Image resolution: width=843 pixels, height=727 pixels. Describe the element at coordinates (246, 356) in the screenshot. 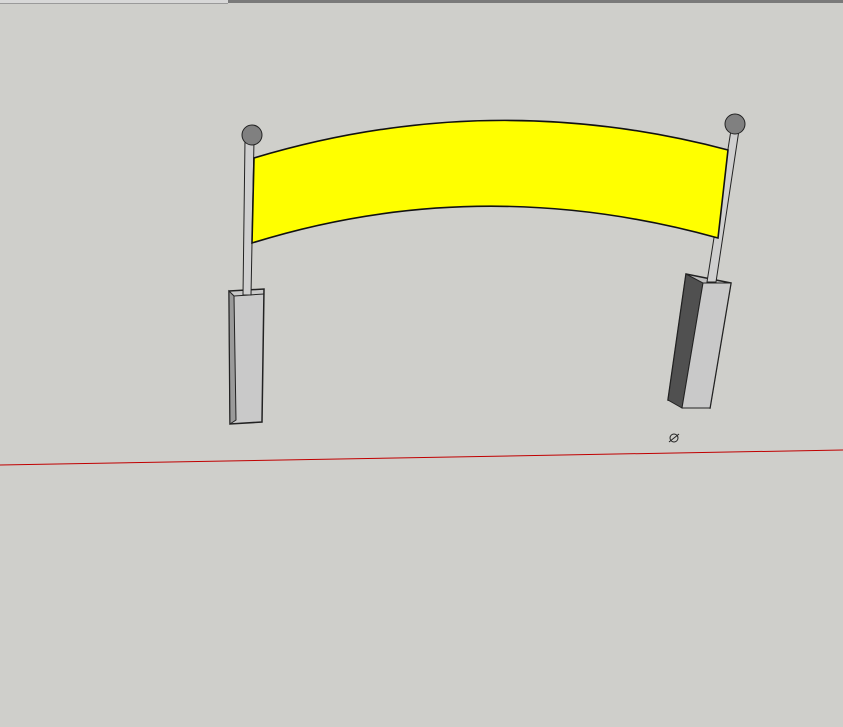

I see `left-base` at that location.